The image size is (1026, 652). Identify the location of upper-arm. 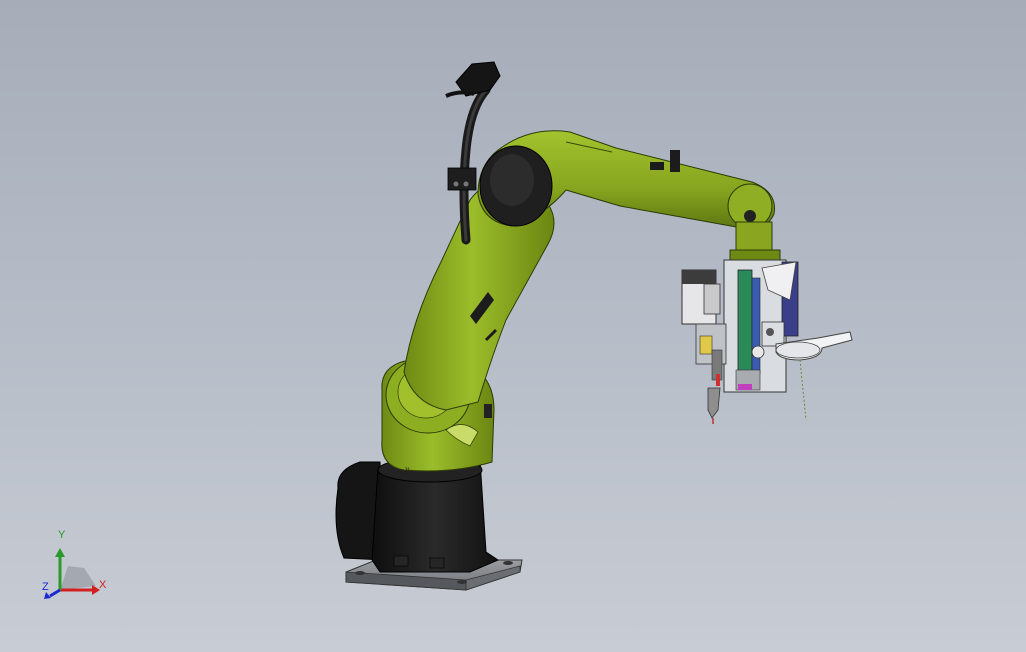
(626, 180).